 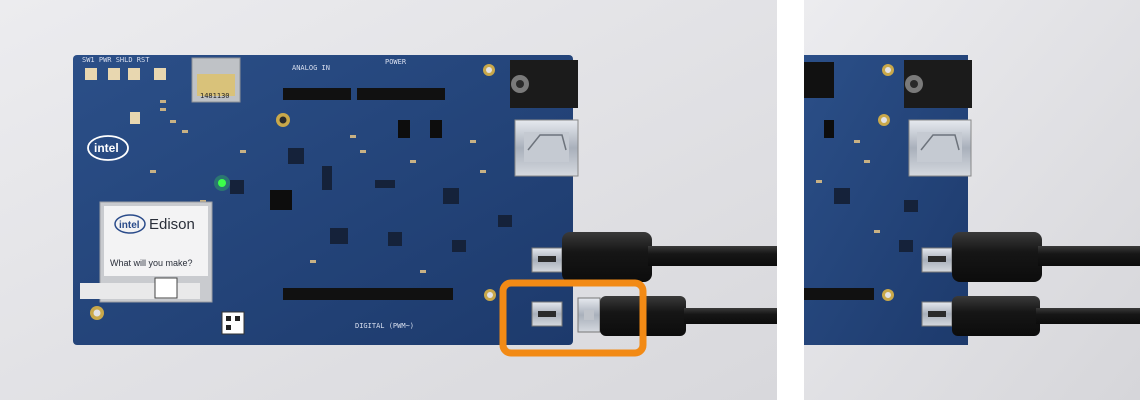 I want to click on analog-header-label: ANALOG IN, so click(x=311, y=68).